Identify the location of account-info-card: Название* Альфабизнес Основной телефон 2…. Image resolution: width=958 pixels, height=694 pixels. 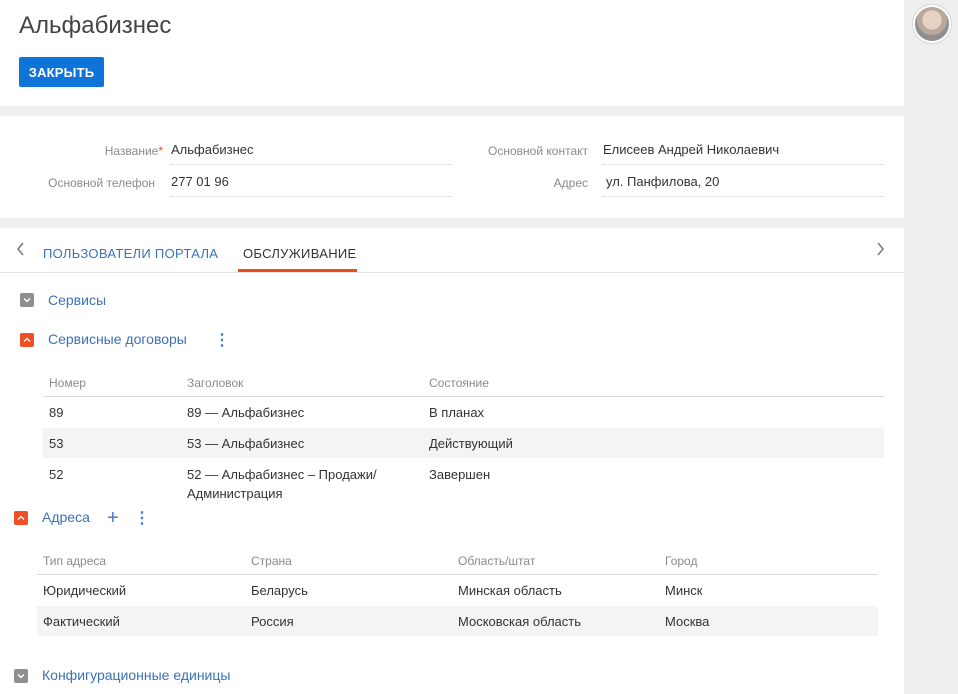
(452, 167).